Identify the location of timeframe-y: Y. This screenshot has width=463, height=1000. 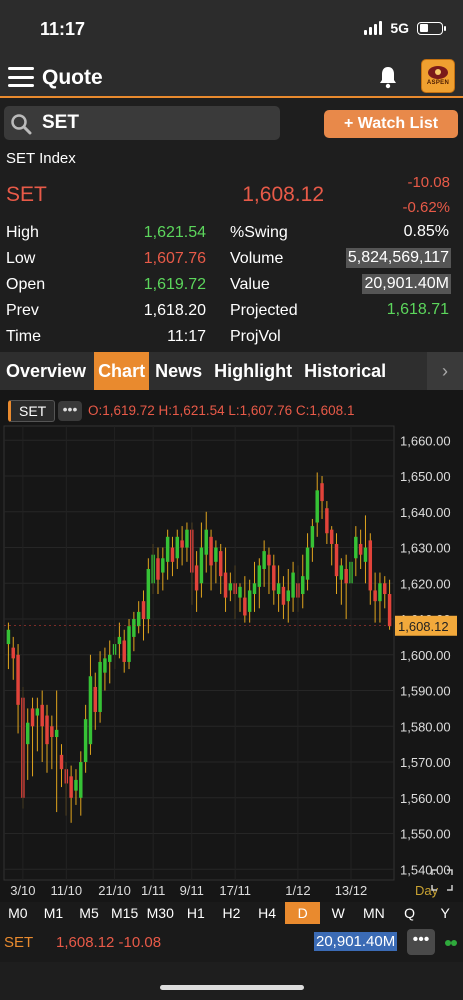
(445, 913).